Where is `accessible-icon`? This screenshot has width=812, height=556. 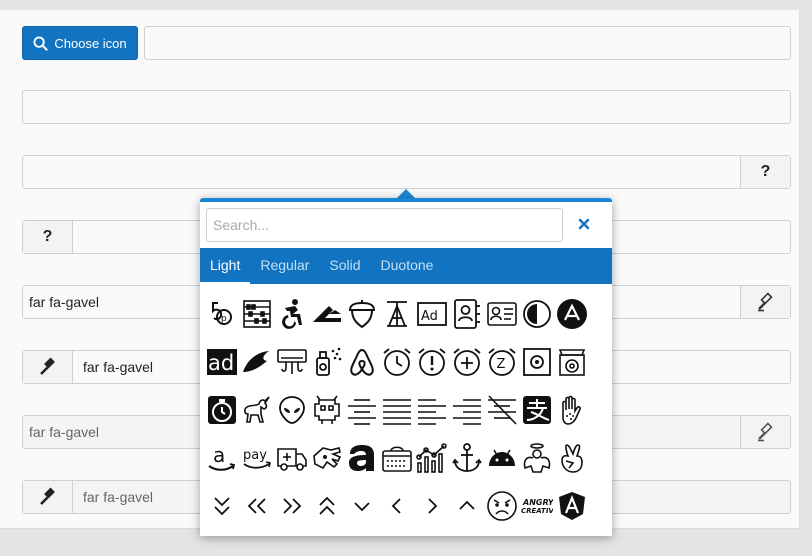 accessible-icon is located at coordinates (291, 314).